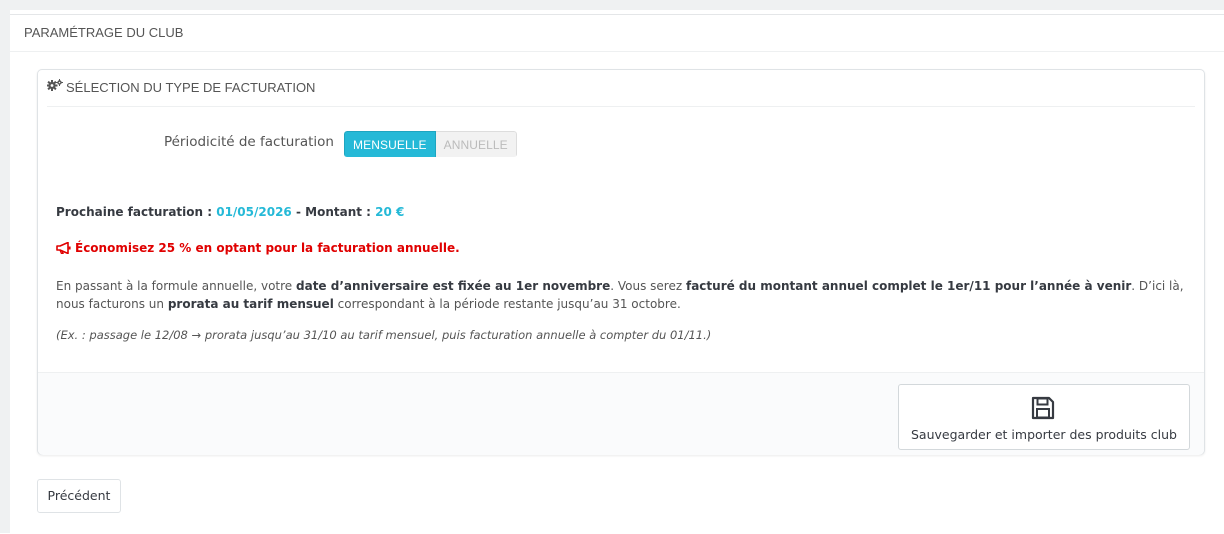 This screenshot has width=1224, height=534. What do you see at coordinates (620, 88) in the screenshot?
I see `billing-type-heading: SÉLECTION DU TYPE DE FACTURATION` at bounding box center [620, 88].